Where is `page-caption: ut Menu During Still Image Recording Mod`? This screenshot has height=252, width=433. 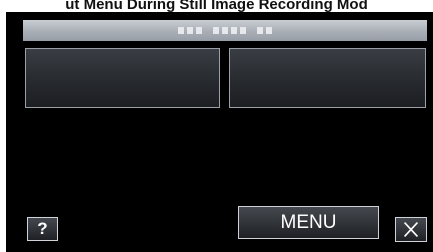
page-caption: ut Menu During Still Image Recording Mod is located at coordinates (216, 6).